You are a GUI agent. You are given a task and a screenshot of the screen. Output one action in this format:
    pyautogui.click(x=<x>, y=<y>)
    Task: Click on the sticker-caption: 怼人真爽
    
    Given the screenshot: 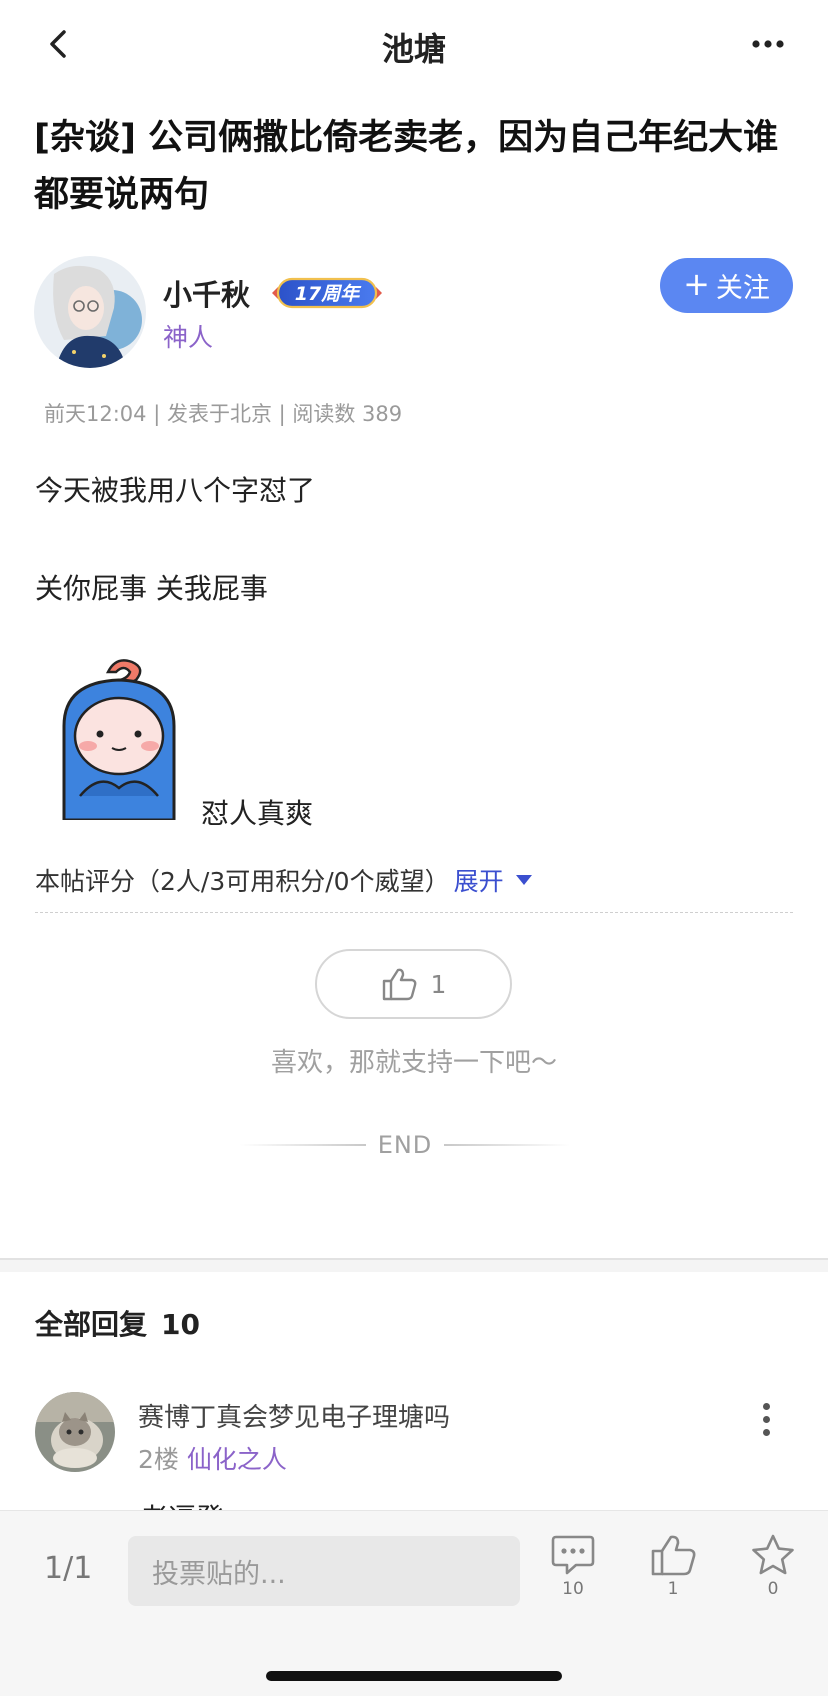 What is the action you would take?
    pyautogui.click(x=257, y=813)
    